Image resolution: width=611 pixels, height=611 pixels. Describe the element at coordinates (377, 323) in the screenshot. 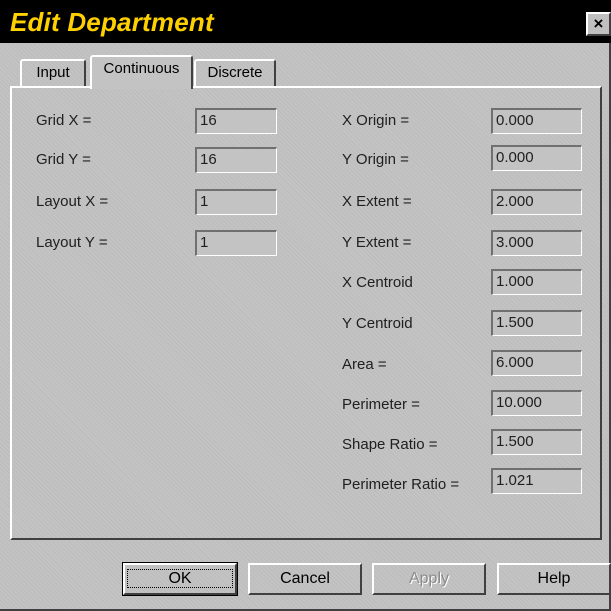

I see `y-centroid-label: Y Centroid` at that location.